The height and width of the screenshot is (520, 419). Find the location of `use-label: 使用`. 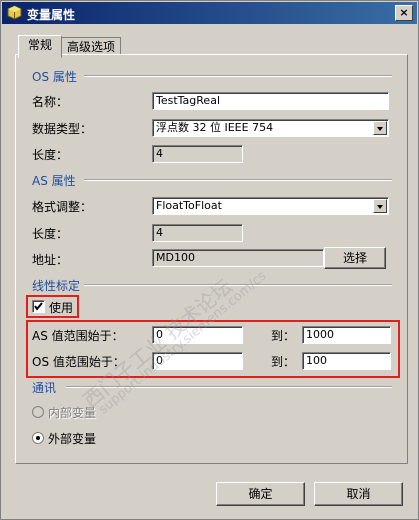

use-label: 使用 is located at coordinates (61, 307).